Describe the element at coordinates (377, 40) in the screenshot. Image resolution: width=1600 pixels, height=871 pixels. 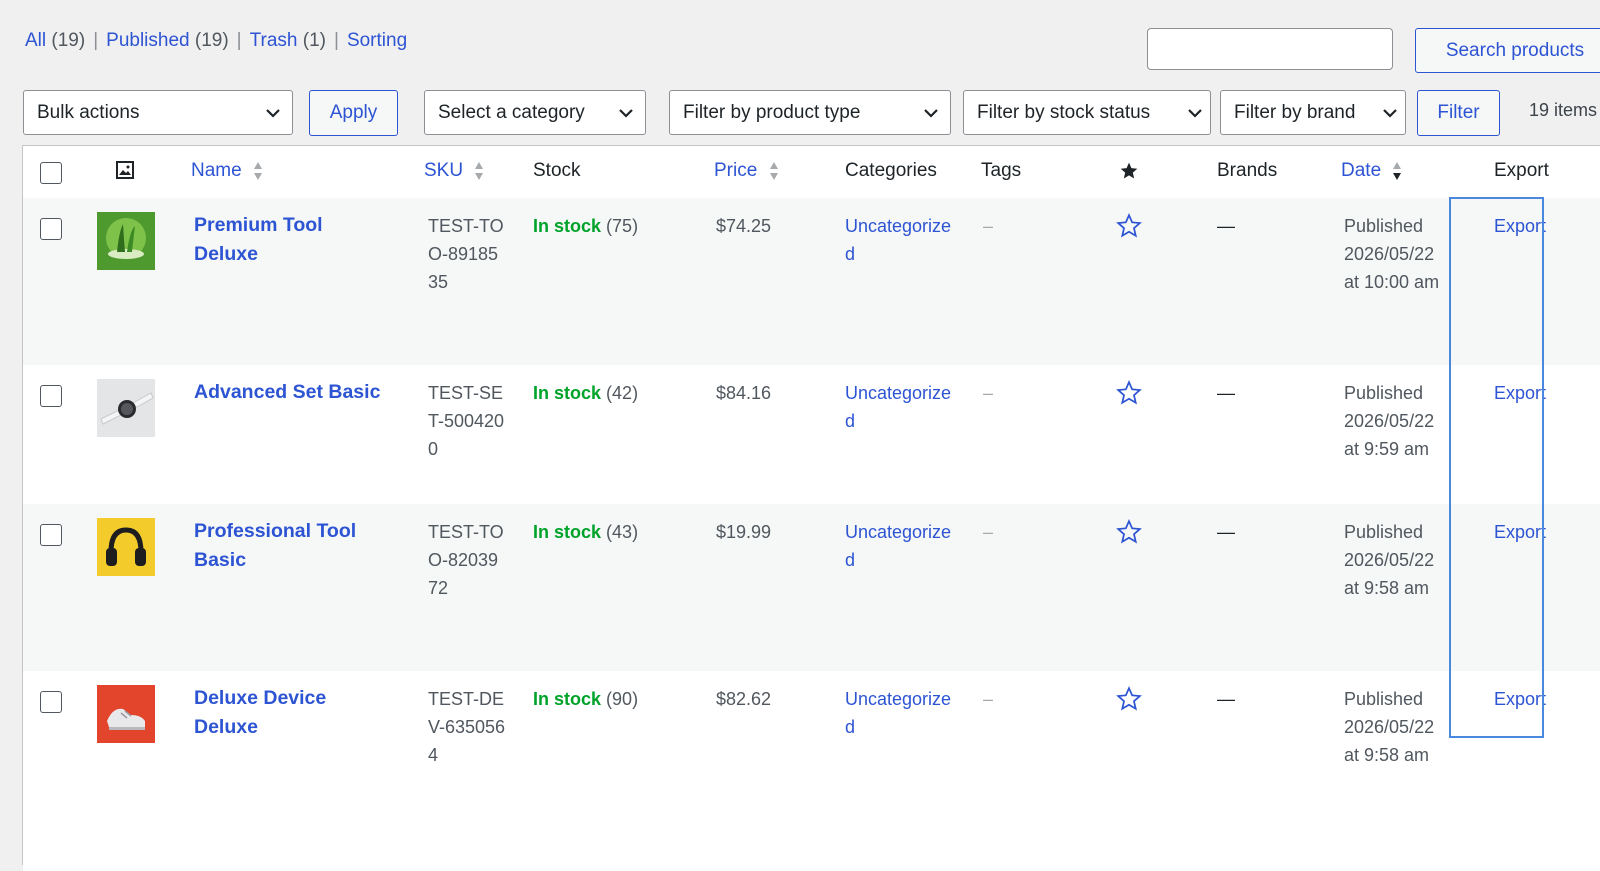
I see `status-link-sorting: Sorting` at that location.